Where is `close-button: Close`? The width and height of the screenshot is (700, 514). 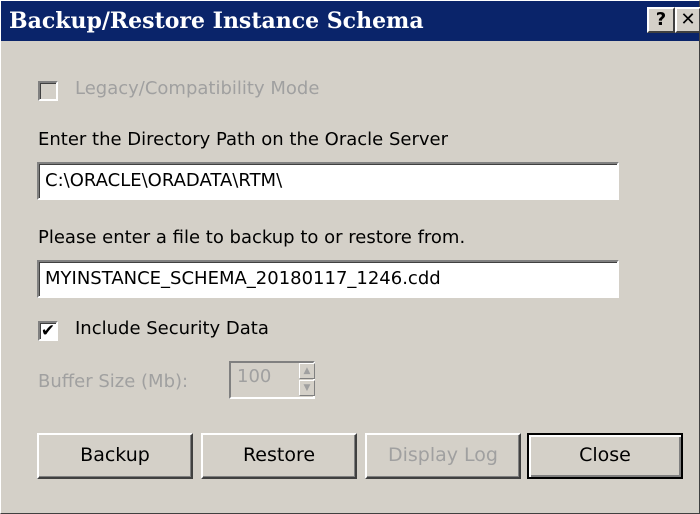
close-button: Close is located at coordinates (605, 456).